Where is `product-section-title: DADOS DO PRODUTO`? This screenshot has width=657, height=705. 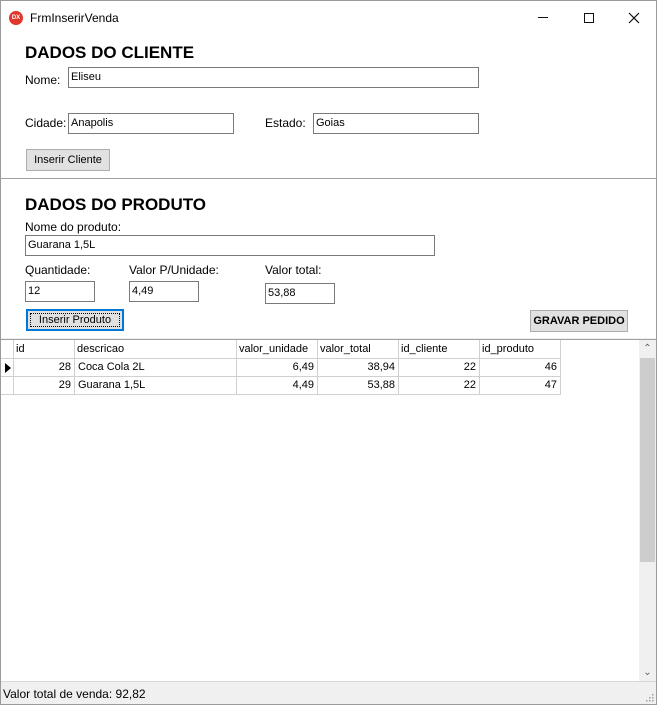 product-section-title: DADOS DO PRODUTO is located at coordinates (116, 204).